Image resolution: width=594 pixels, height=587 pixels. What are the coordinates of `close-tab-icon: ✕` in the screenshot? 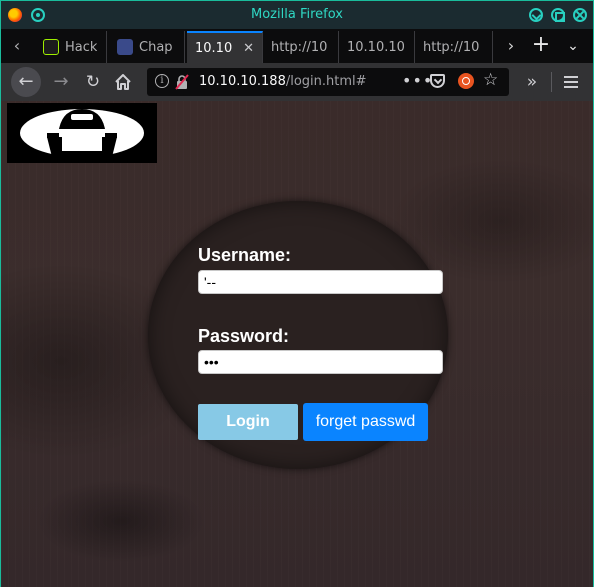 It's located at (248, 48).